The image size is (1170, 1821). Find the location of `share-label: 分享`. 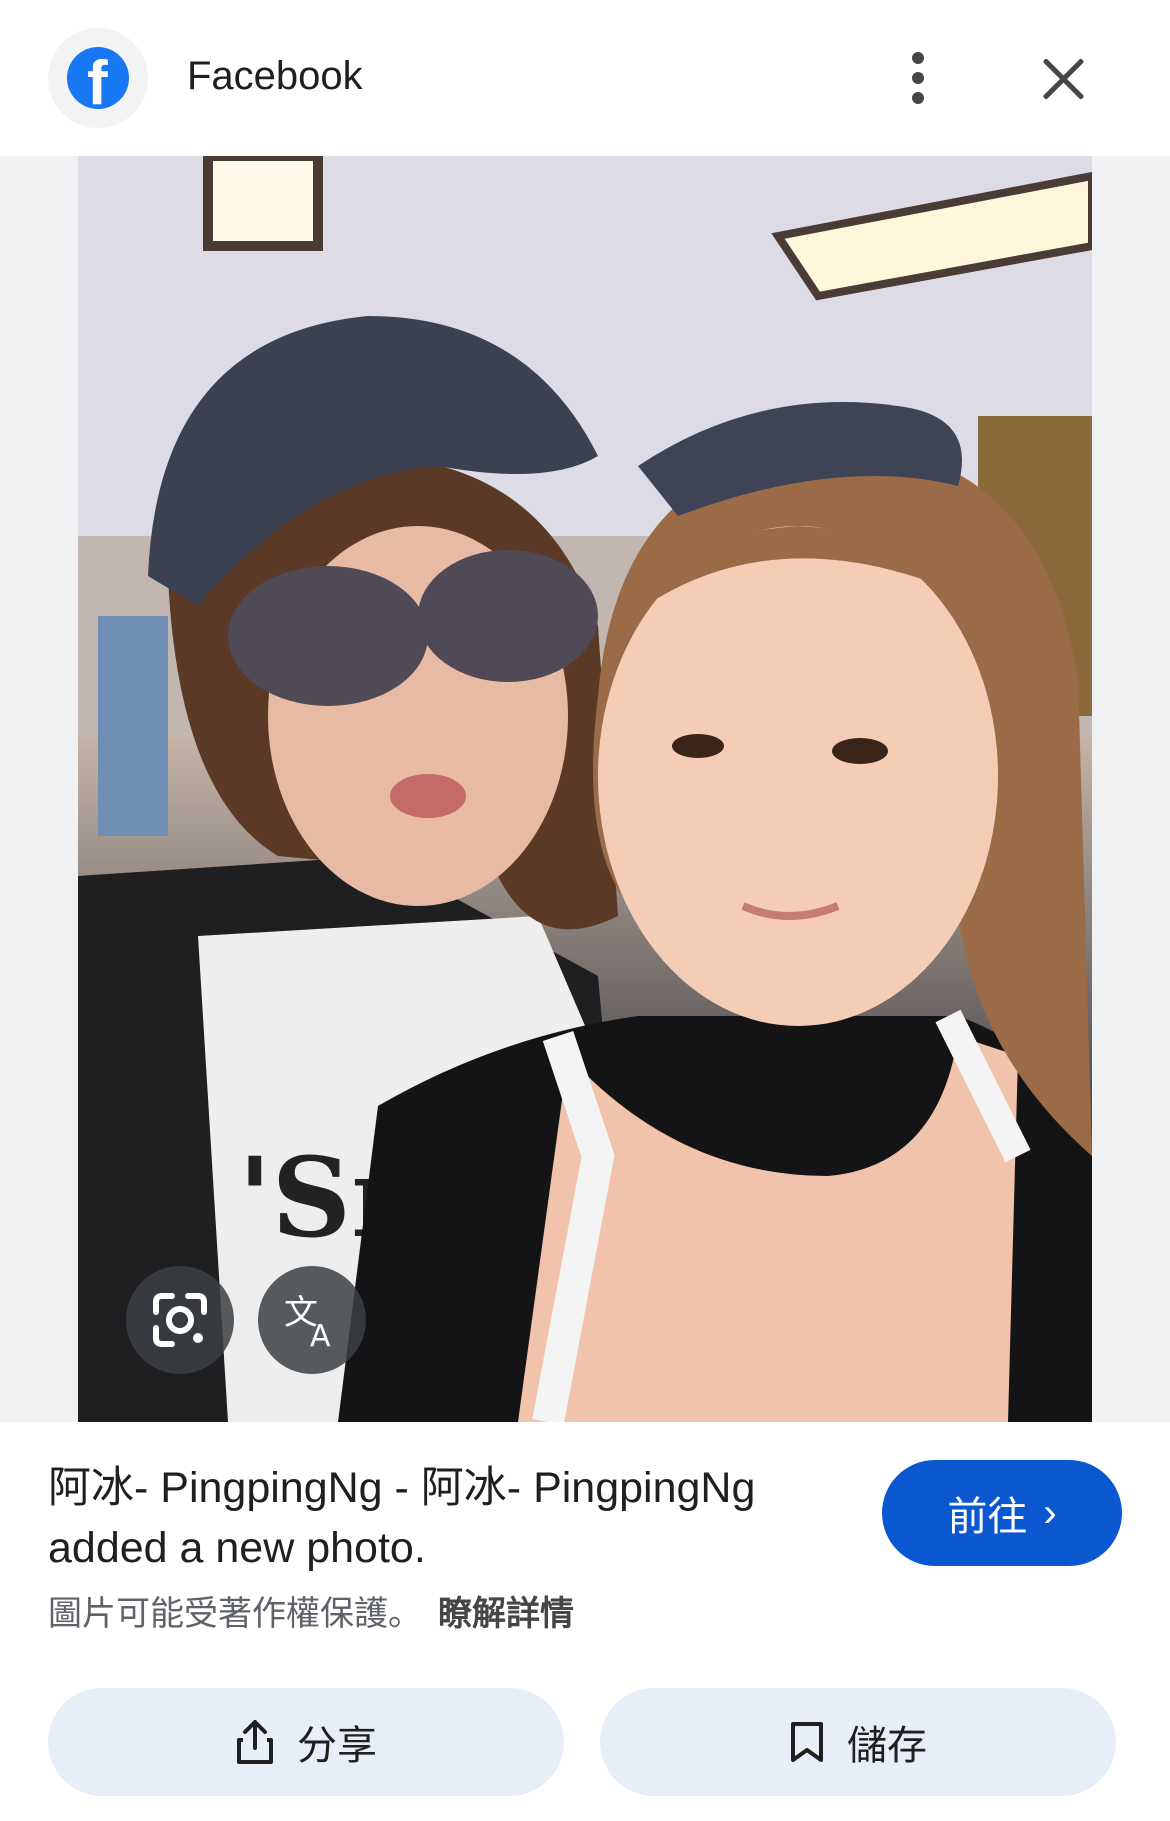

share-label: 分享 is located at coordinates (337, 1746).